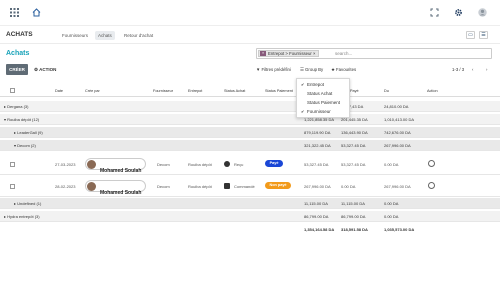 The width and height of the screenshot is (500, 286). Describe the element at coordinates (18, 53) in the screenshot. I see `breadcrumb: Achats` at that location.